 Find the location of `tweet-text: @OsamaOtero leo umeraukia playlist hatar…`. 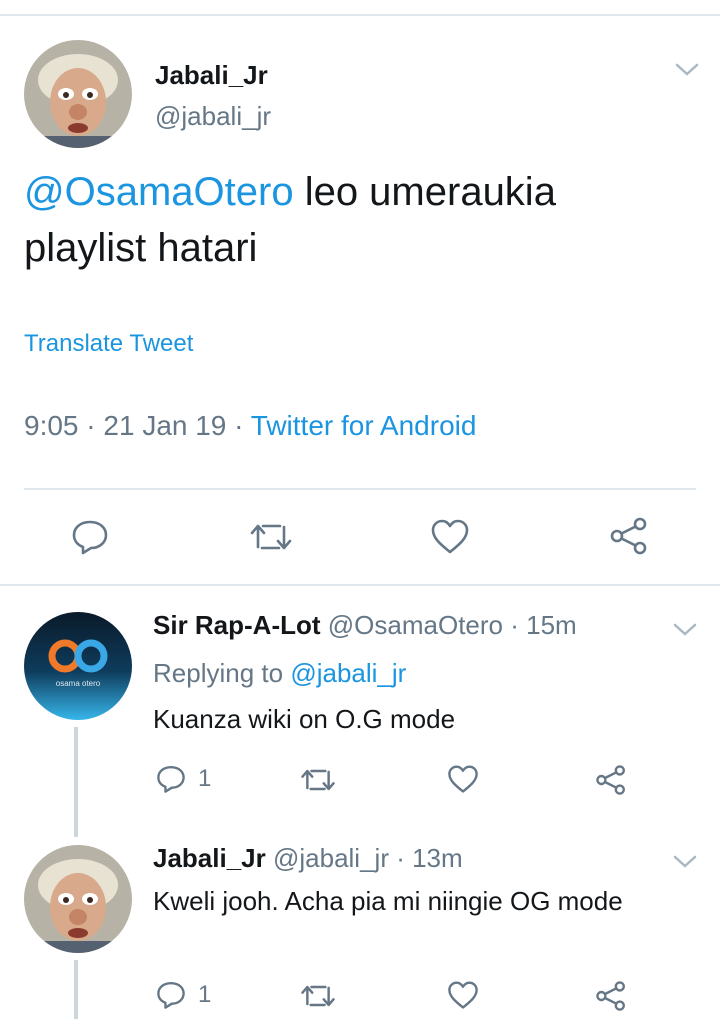

tweet-text: @OsamaOtero leo umeraukia playlist hatar… is located at coordinates (344, 220).